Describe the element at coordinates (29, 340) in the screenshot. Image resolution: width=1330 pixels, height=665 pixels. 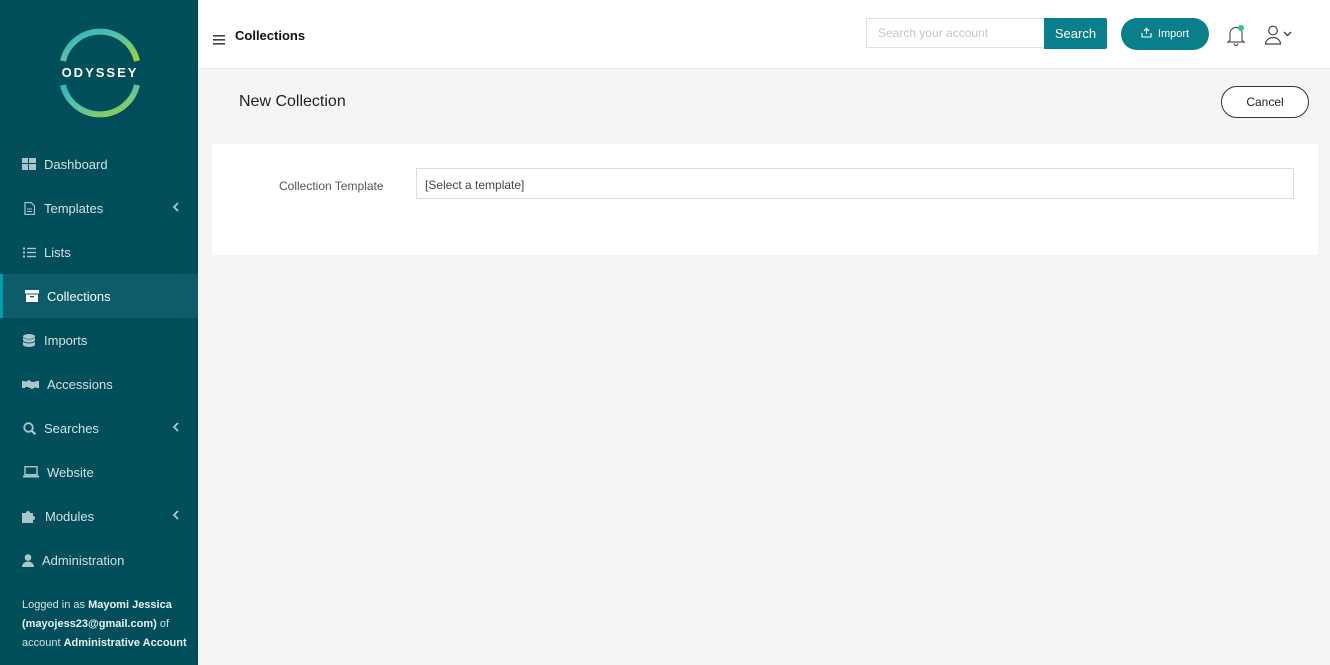
I see `database-icon` at that location.